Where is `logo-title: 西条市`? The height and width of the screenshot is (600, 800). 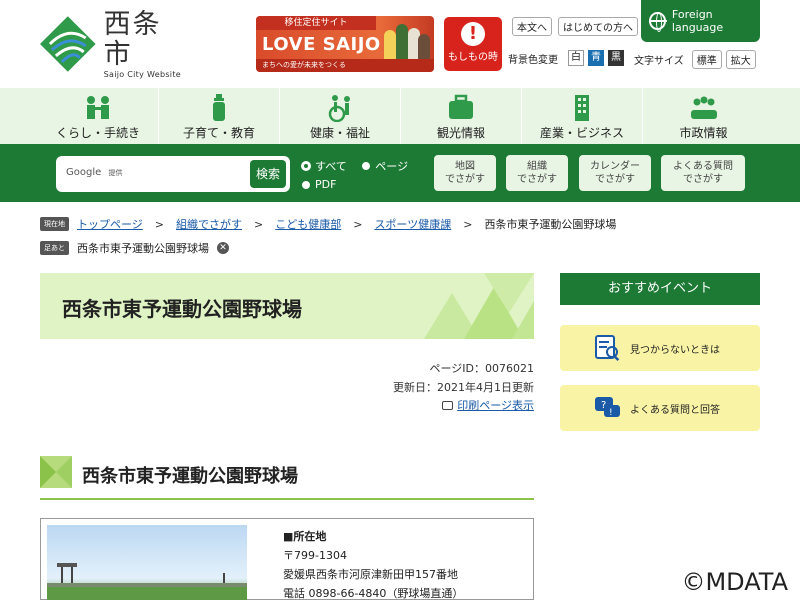 logo-title: 西条市 is located at coordinates (132, 39).